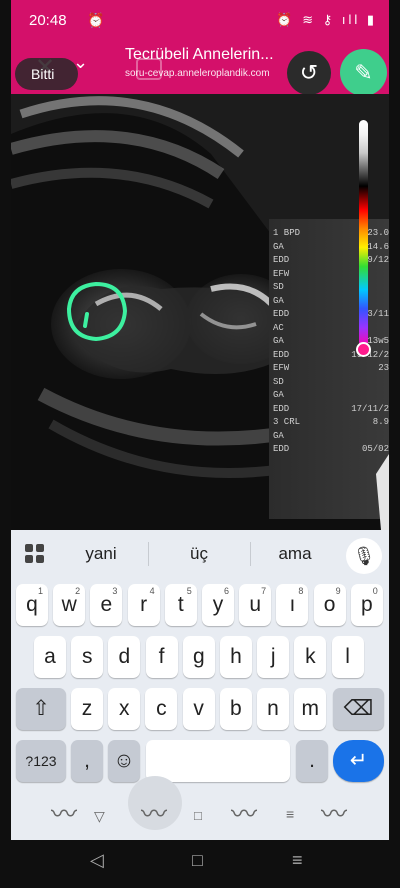  What do you see at coordinates (41, 761) in the screenshot?
I see `symbols-key: ?123` at bounding box center [41, 761].